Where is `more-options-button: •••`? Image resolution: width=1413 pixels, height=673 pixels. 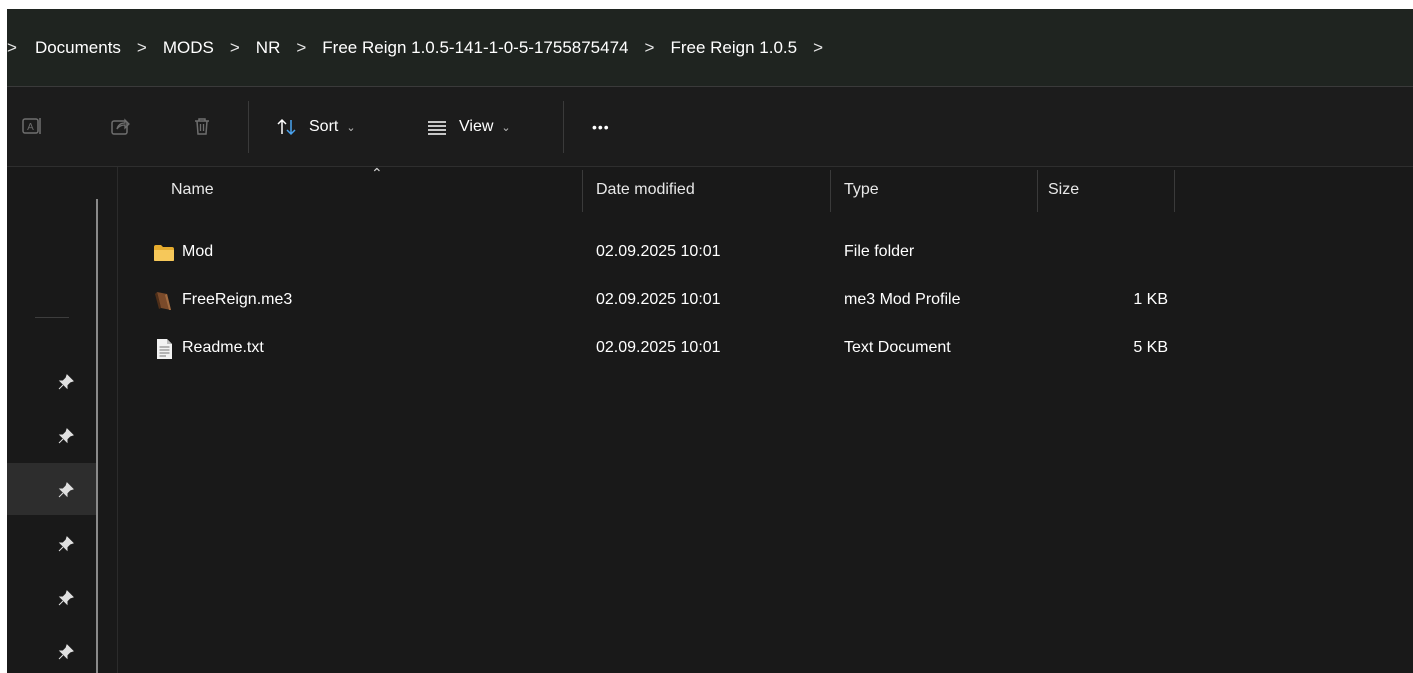 more-options-button: ••• is located at coordinates (601, 127).